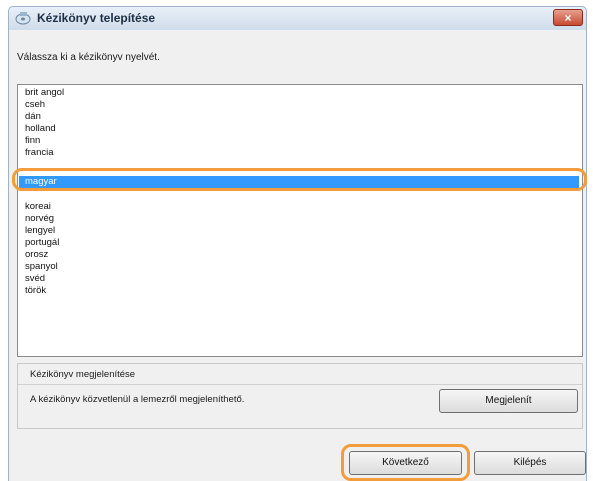 Image resolution: width=593 pixels, height=481 pixels. I want to click on list-item-finn: finn, so click(32, 141).